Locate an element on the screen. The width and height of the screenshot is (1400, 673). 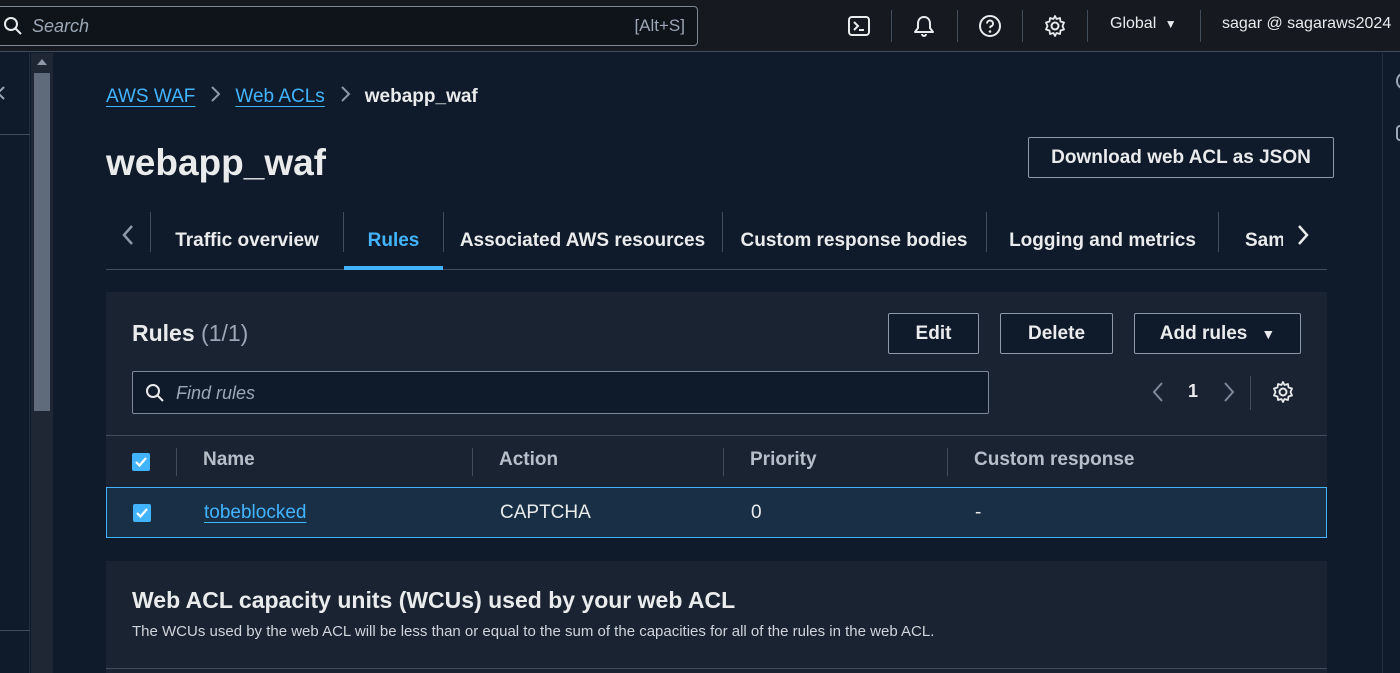
tab-scroll-left-icon is located at coordinates (128, 237).